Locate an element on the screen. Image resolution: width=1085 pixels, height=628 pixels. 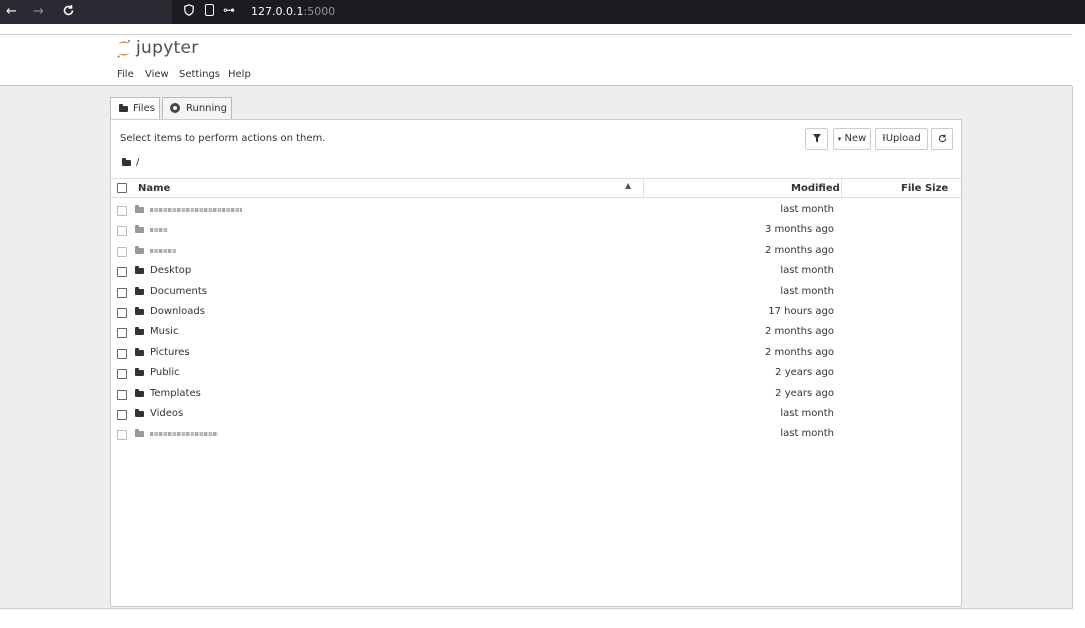
row-modified: 3 months ago is located at coordinates (799, 230).